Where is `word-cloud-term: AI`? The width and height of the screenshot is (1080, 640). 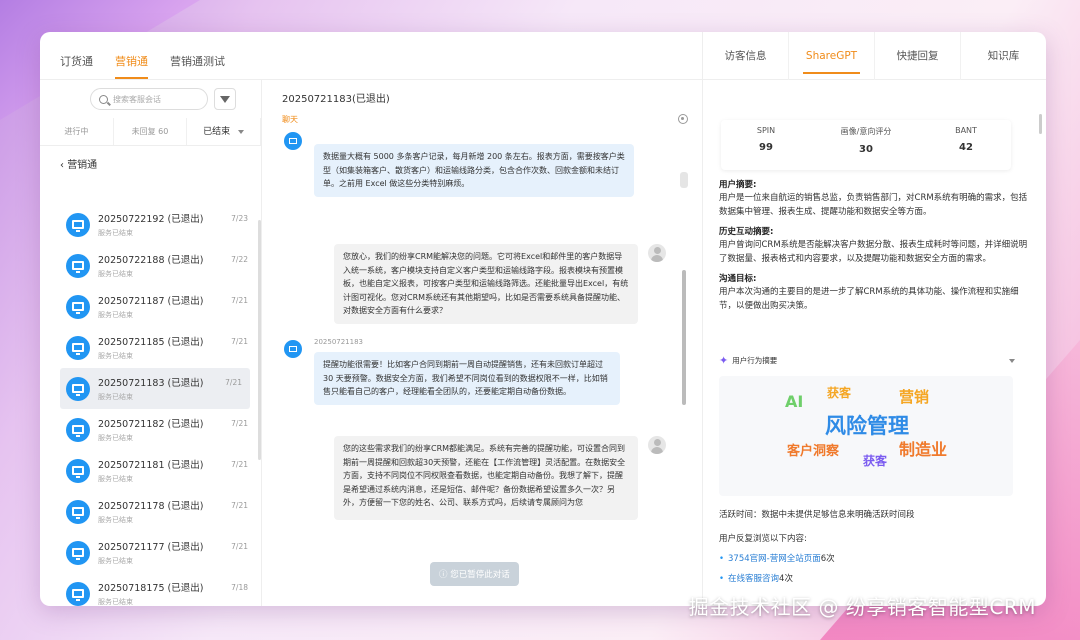 word-cloud-term: AI is located at coordinates (794, 401).